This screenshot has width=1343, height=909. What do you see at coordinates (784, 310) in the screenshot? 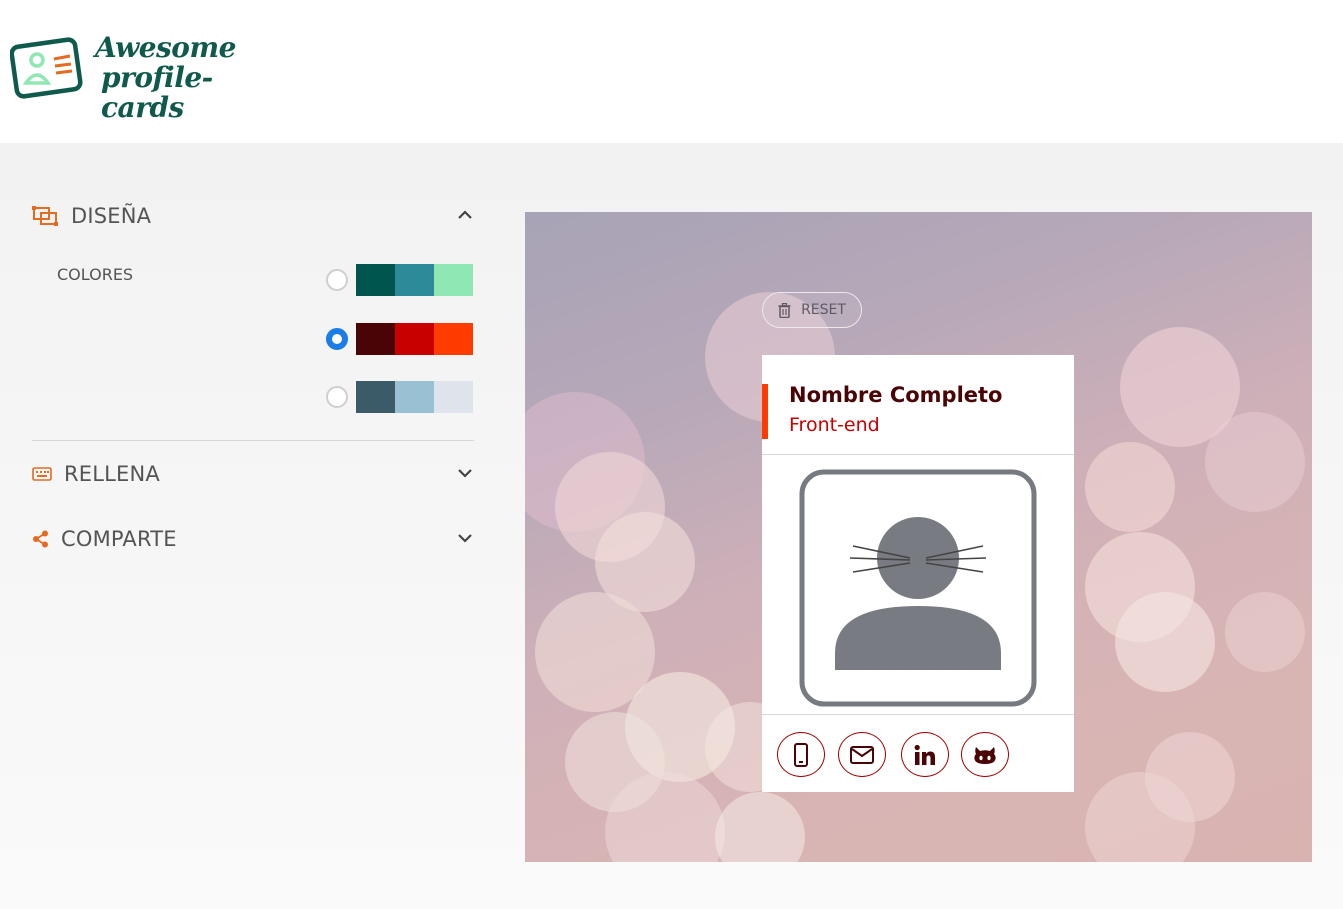
I see `trash-icon` at bounding box center [784, 310].